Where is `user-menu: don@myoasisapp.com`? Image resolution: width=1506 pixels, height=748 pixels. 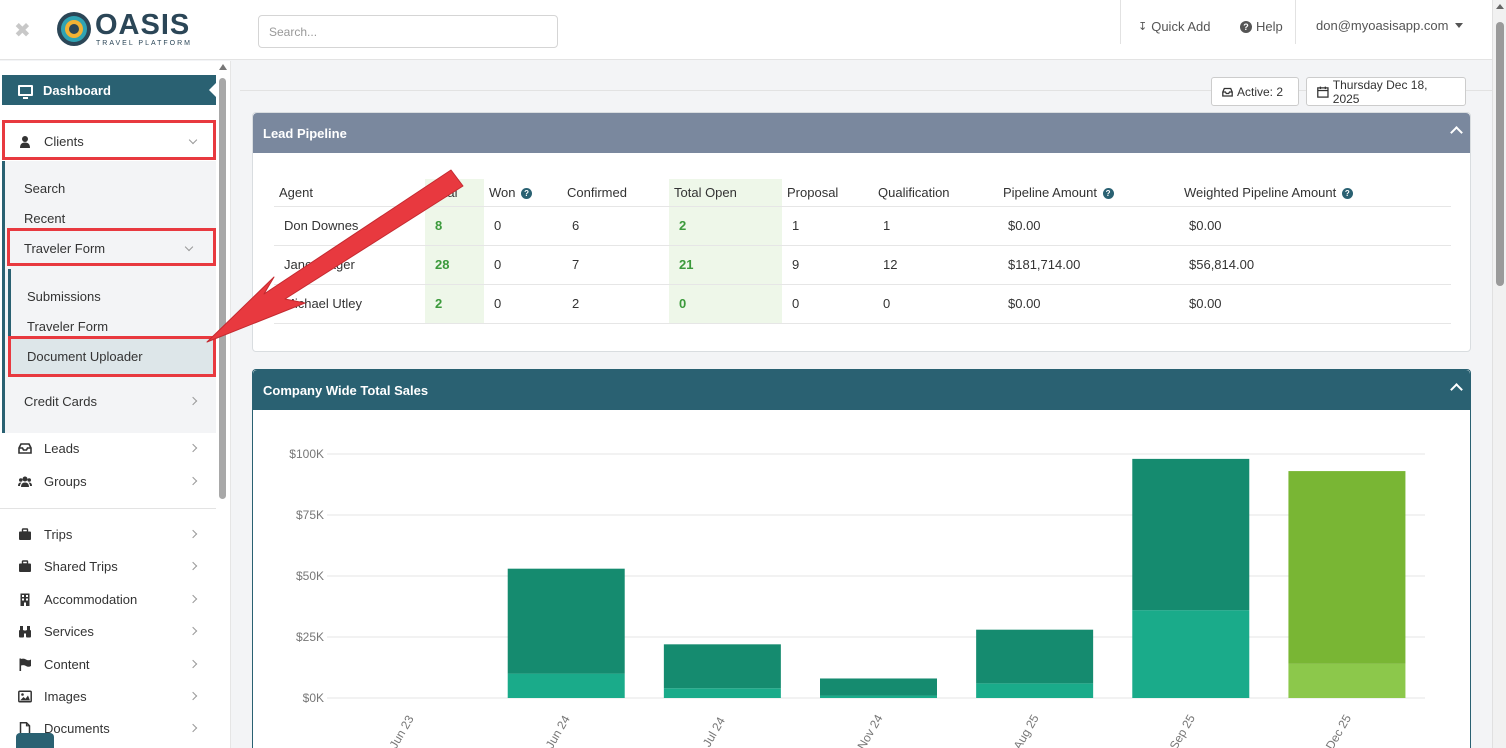 user-menu: don@myoasisapp.com is located at coordinates (1390, 25).